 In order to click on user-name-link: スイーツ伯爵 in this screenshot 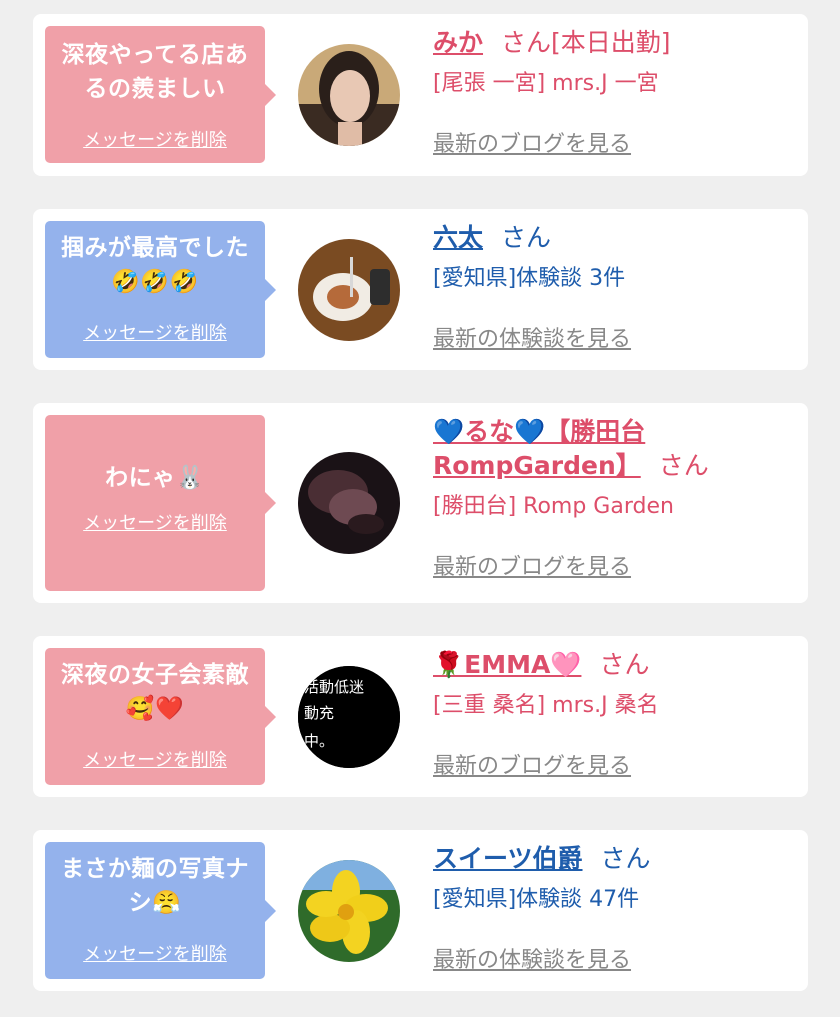, I will do `click(508, 858)`.